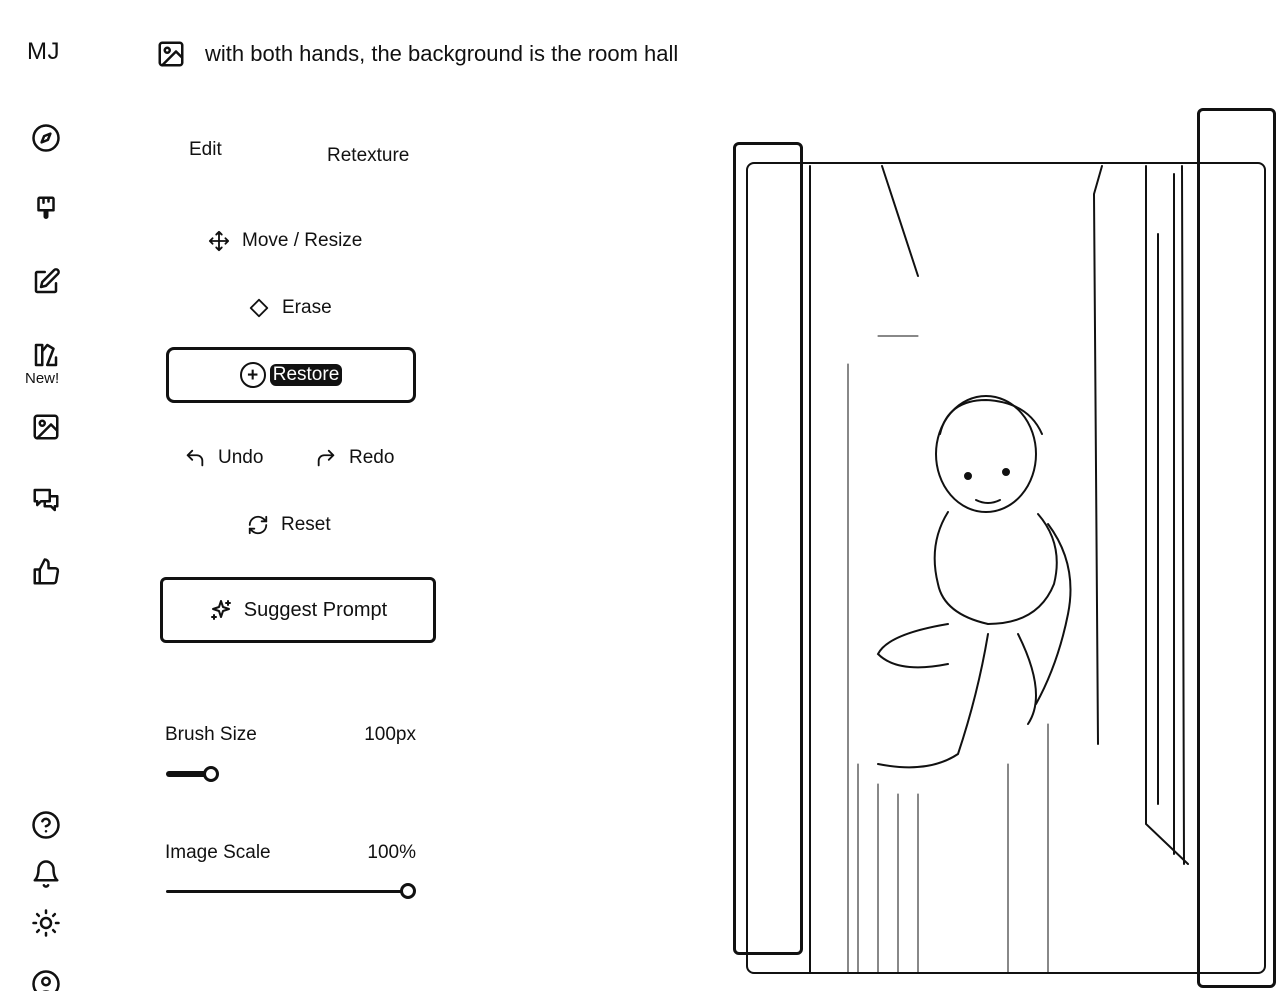  Describe the element at coordinates (390, 734) in the screenshot. I see `brush-size-value: 100px` at that location.